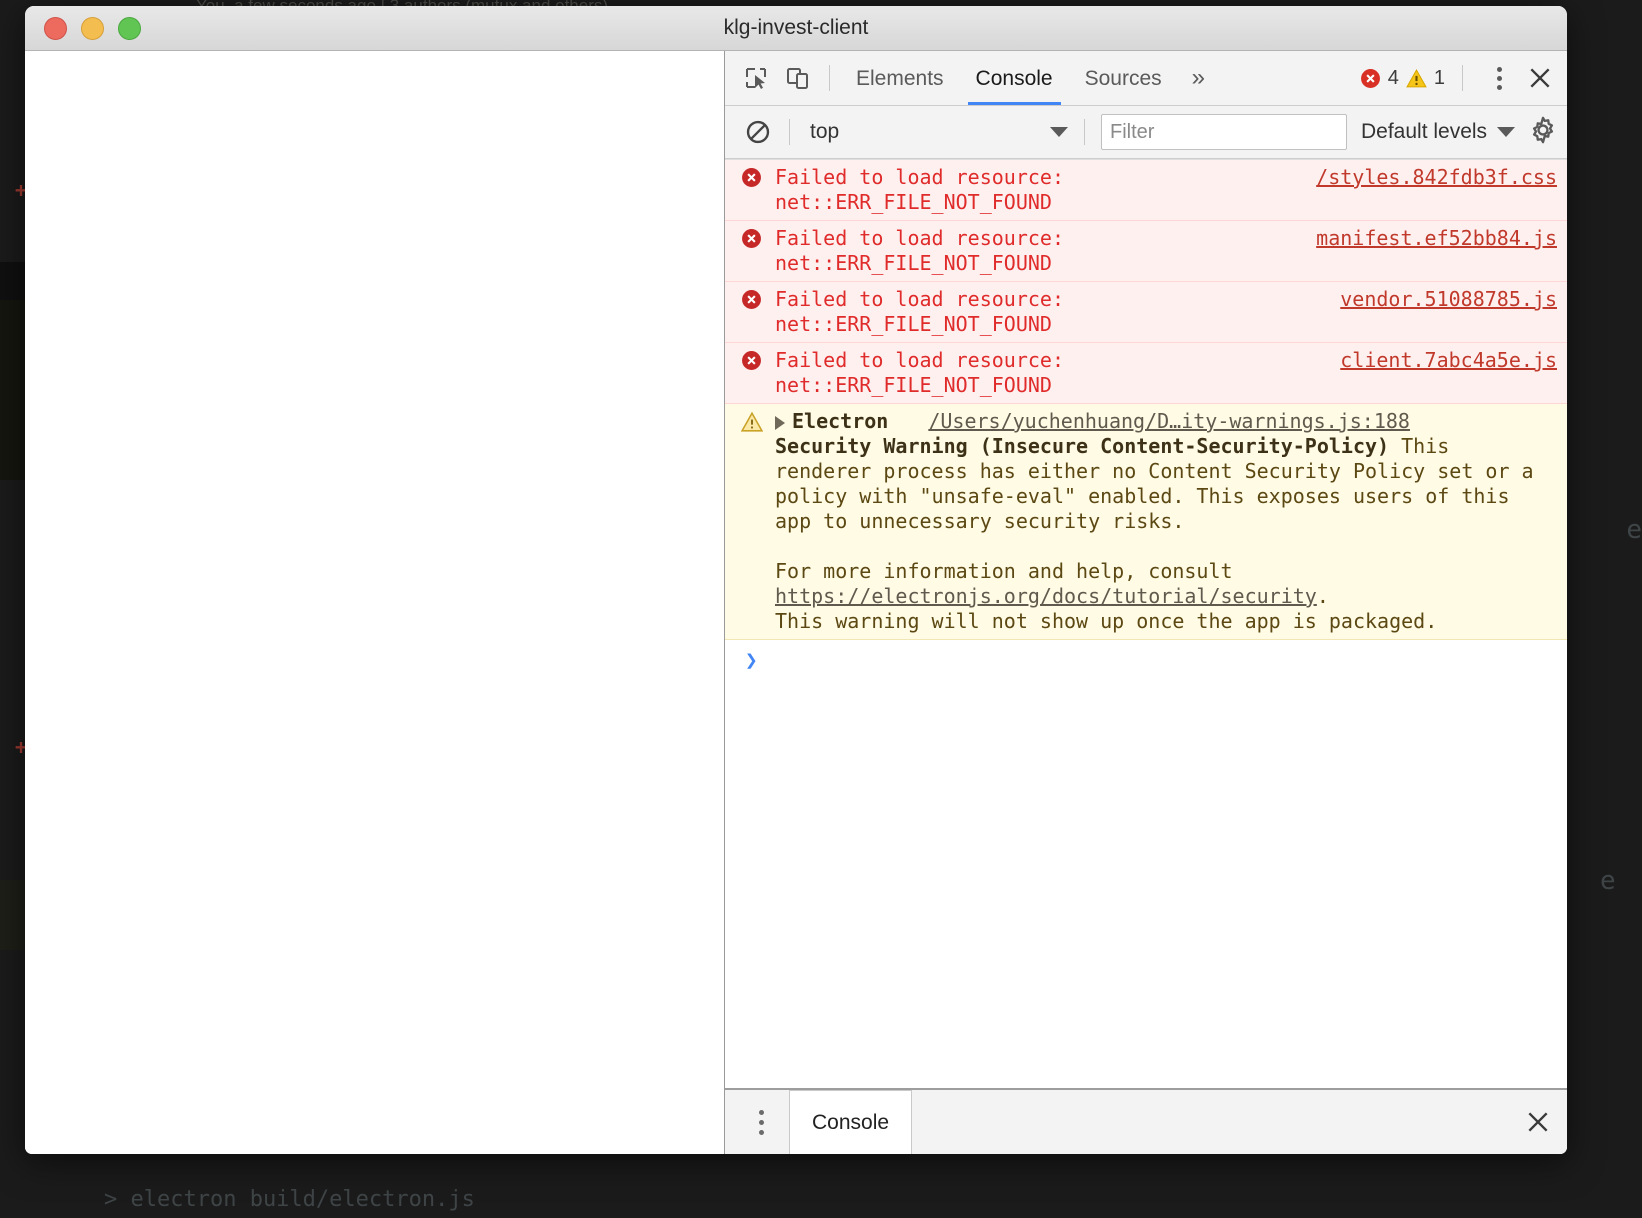 The image size is (1642, 1218). Describe the element at coordinates (1443, 373) in the screenshot. I see `console-error-source-link: client.7abc4a5e.js` at that location.